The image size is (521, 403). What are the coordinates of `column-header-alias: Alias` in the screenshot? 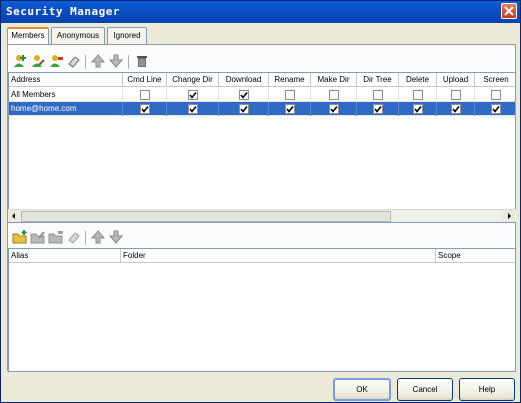 It's located at (65, 256).